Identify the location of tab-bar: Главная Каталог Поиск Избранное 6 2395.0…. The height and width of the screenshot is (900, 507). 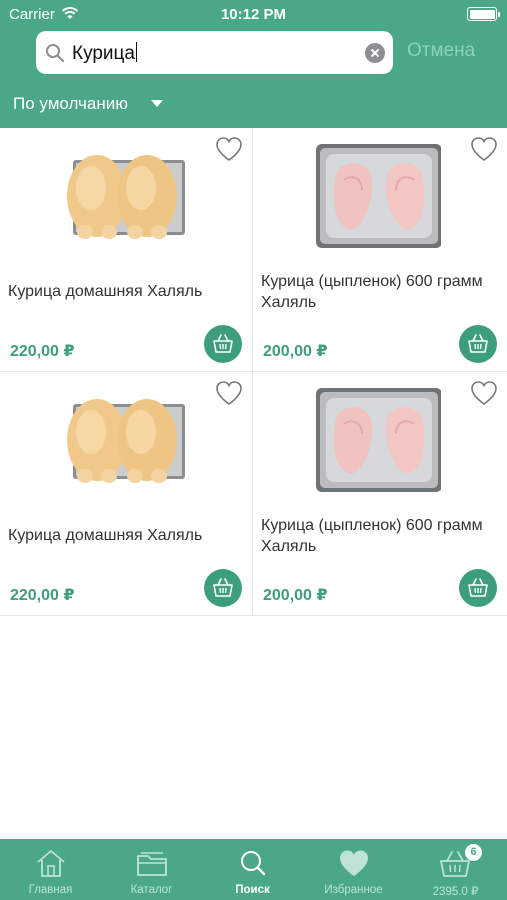
(253, 869).